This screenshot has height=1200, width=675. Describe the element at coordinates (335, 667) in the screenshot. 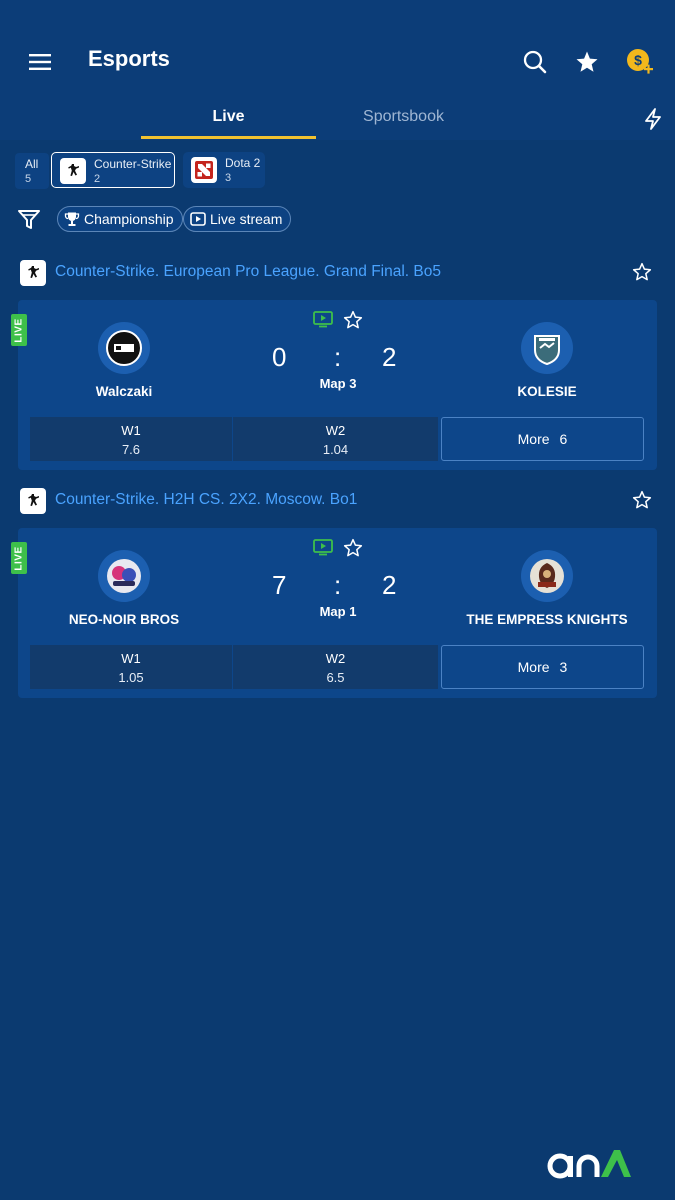

I see `odds-w2-button: W2 6.5` at that location.